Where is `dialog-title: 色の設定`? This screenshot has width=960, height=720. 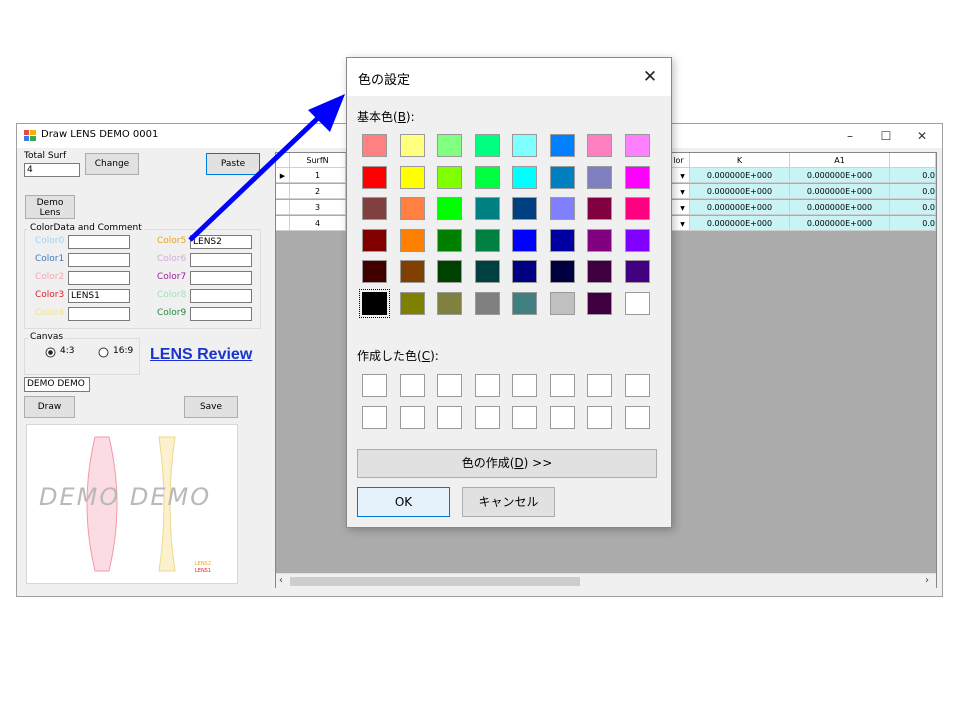
dialog-title: 色の設定 is located at coordinates (384, 80).